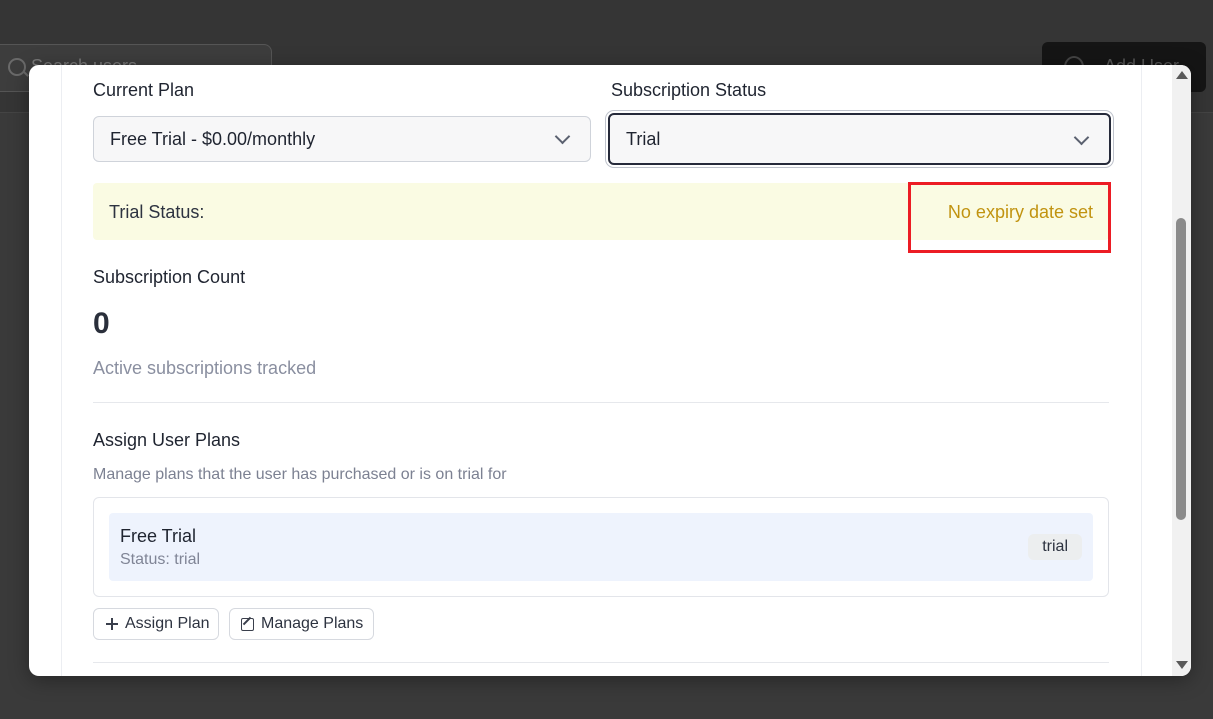 The width and height of the screenshot is (1213, 719). Describe the element at coordinates (112, 624) in the screenshot. I see `plus-icon` at that location.